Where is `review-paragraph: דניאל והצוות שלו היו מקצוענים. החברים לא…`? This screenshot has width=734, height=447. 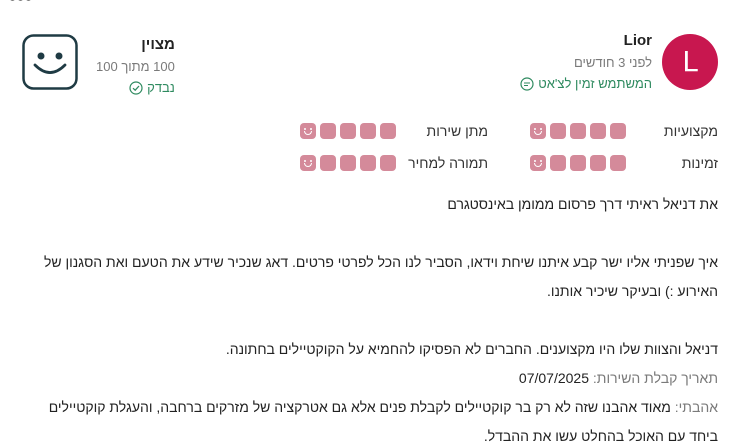
review-paragraph: דניאל והצוות שלו היו מקצוענים. החברים לא… is located at coordinates (471, 349).